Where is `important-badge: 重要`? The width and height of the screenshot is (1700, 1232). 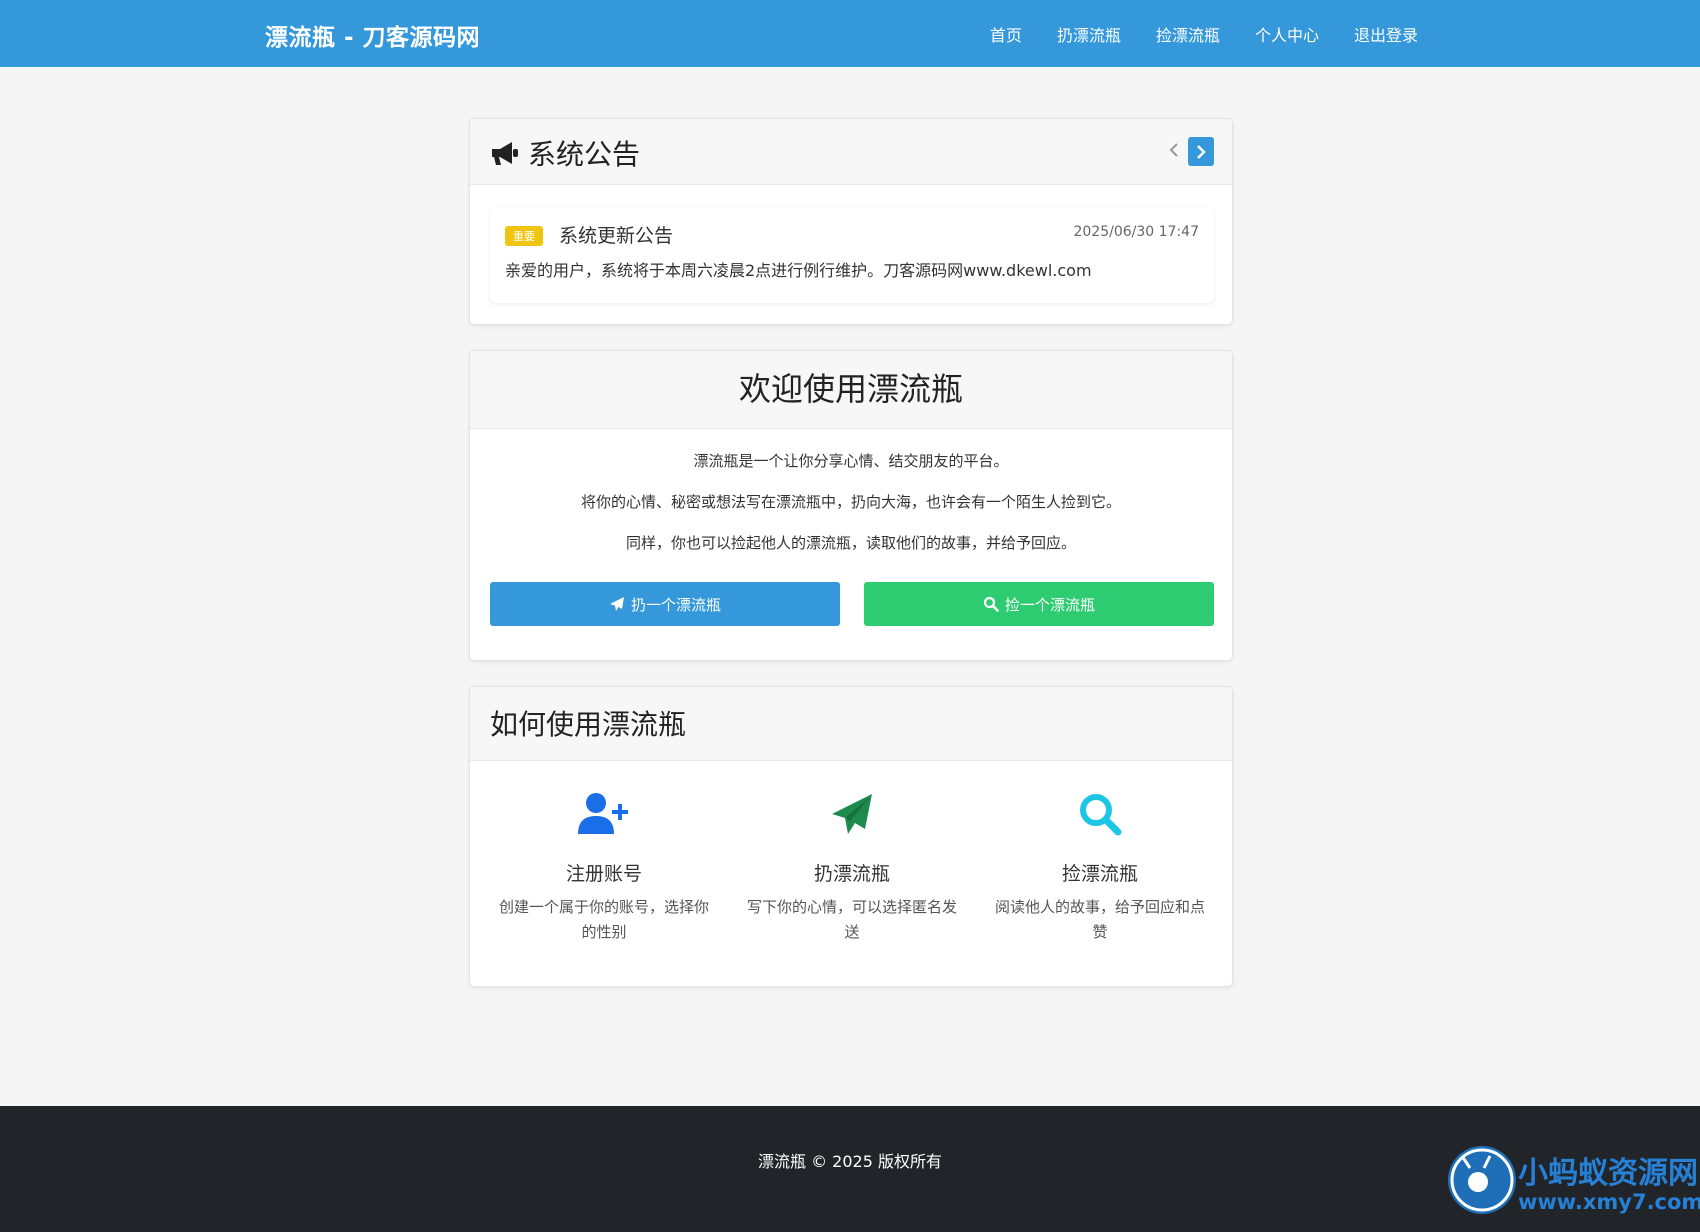
important-badge: 重要 is located at coordinates (524, 236).